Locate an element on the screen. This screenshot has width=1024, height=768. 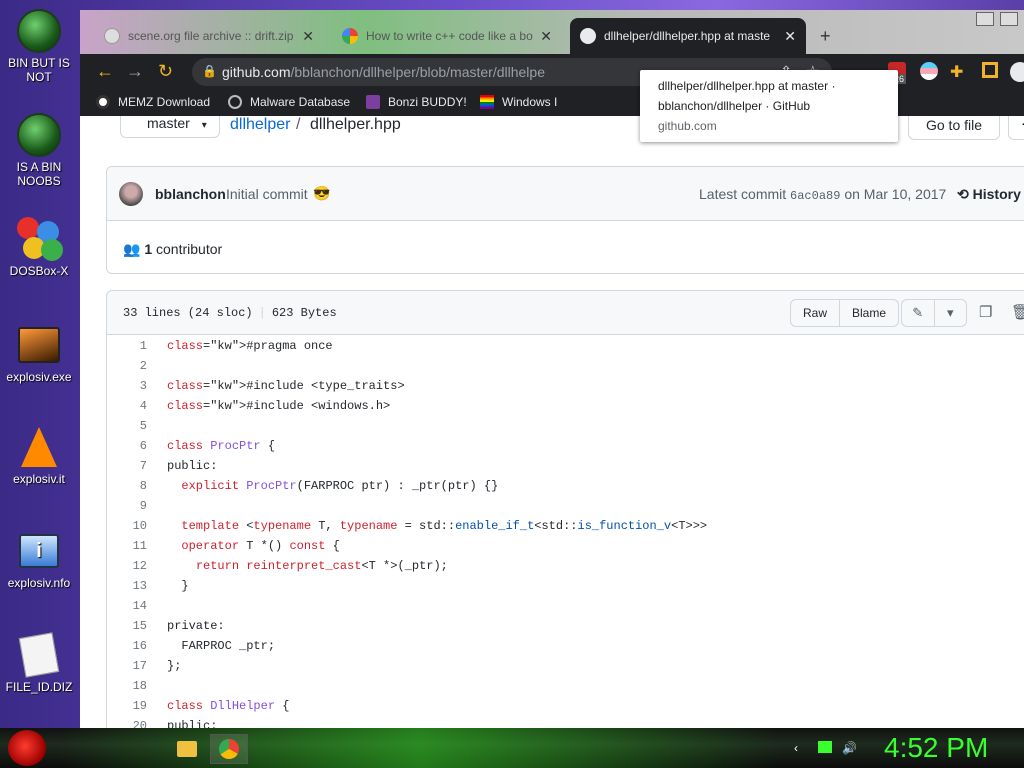
puzzle-extensions-icon: ✚ is located at coordinates (956, 72).